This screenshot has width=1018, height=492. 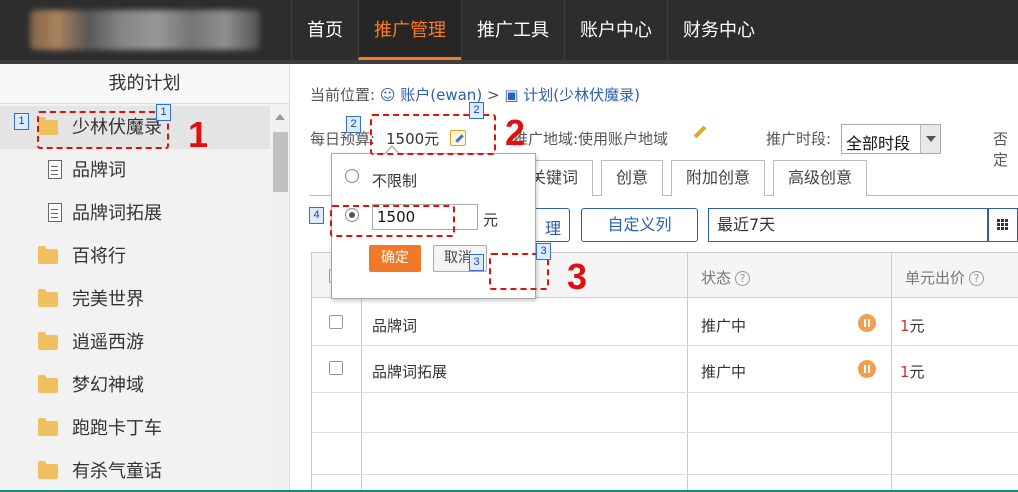 I want to click on time-period-value: 全部时段, so click(x=878, y=143).